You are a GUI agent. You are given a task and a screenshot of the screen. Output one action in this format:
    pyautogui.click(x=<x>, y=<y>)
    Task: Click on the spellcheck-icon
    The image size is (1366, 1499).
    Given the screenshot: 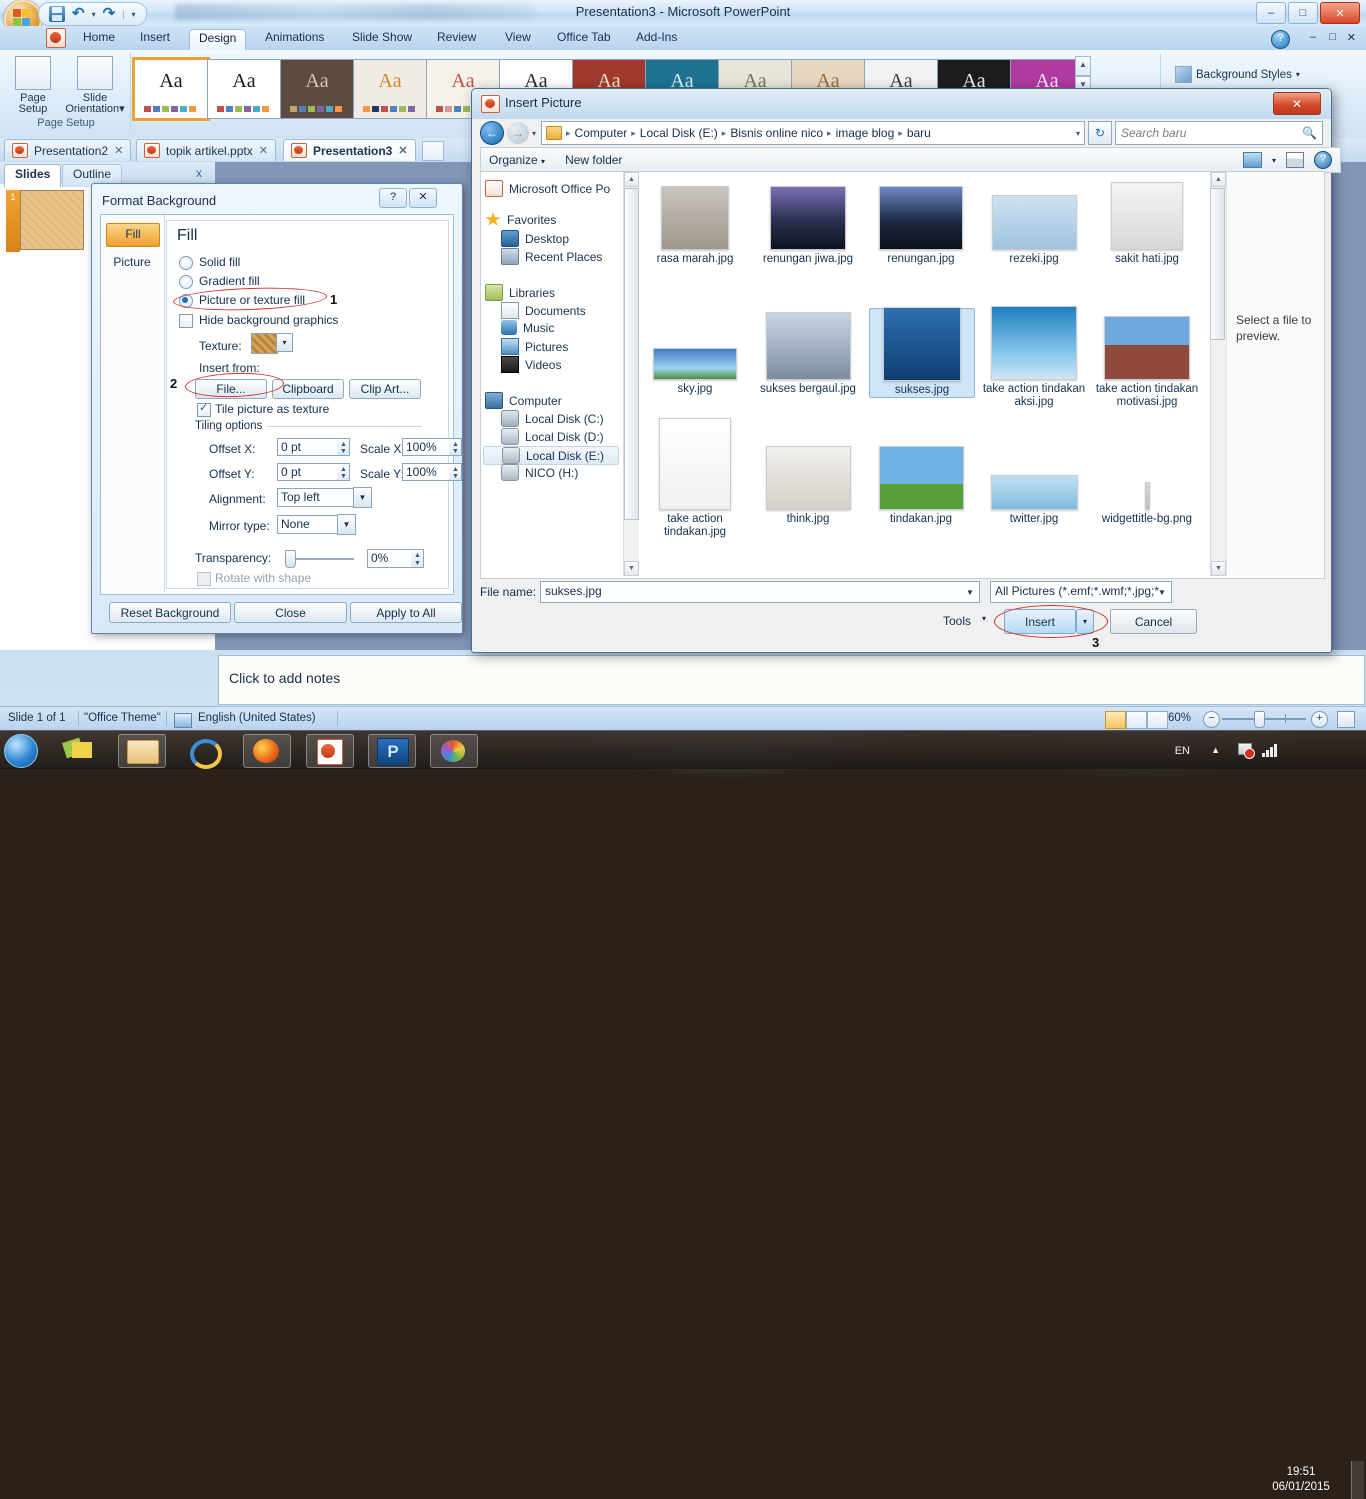 What is the action you would take?
    pyautogui.click(x=183, y=720)
    